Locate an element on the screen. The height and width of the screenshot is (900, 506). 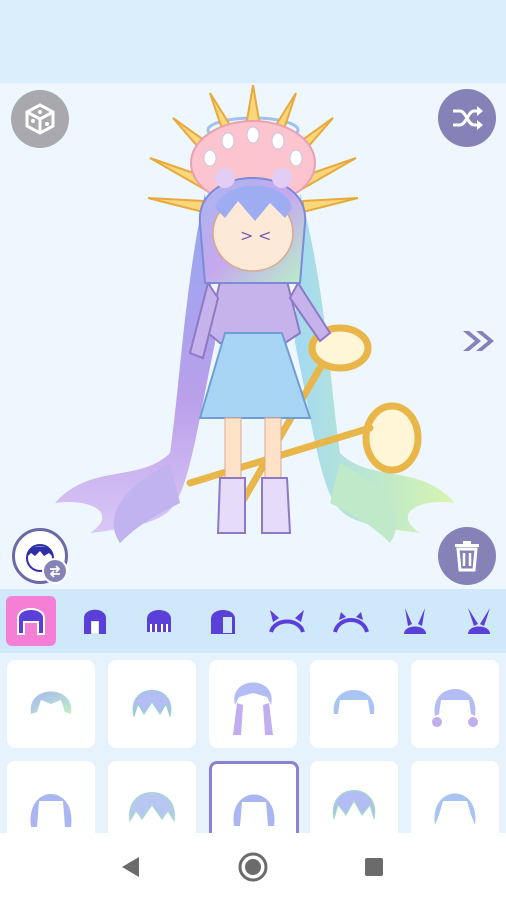
side-hair-icon is located at coordinates (223, 622).